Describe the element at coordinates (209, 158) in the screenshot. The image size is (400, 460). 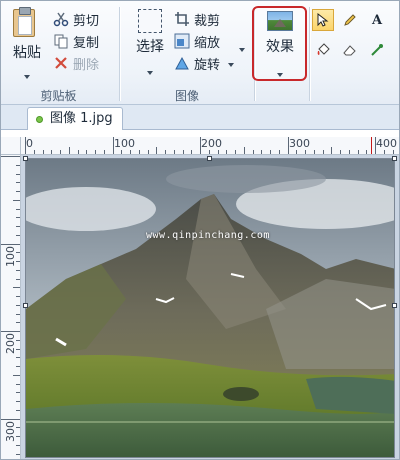
I see `resize-handle-top-center` at that location.